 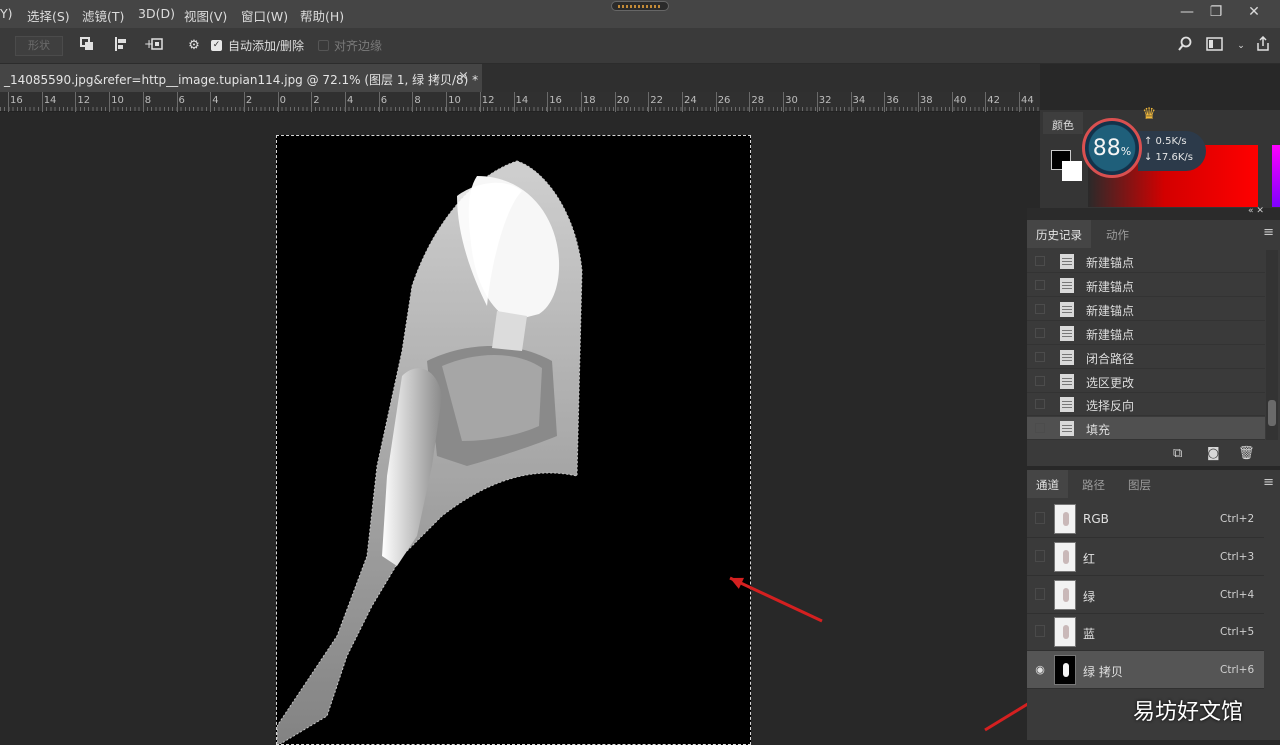 What do you see at coordinates (1144, 149) in the screenshot?
I see `network-speed-widget: 88% ↑ 0.5K/s ↓ 17.6K/s` at bounding box center [1144, 149].